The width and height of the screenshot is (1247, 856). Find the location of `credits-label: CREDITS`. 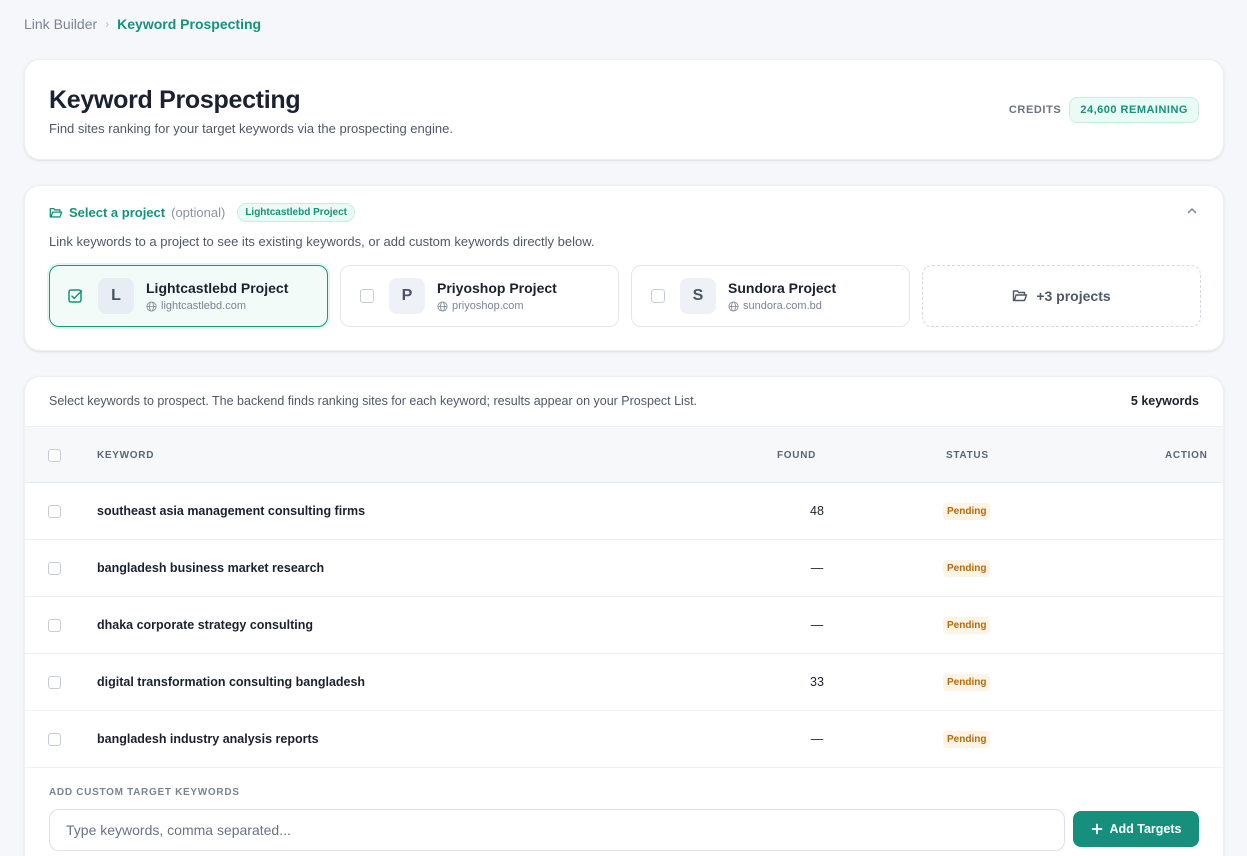

credits-label: CREDITS is located at coordinates (1035, 110).